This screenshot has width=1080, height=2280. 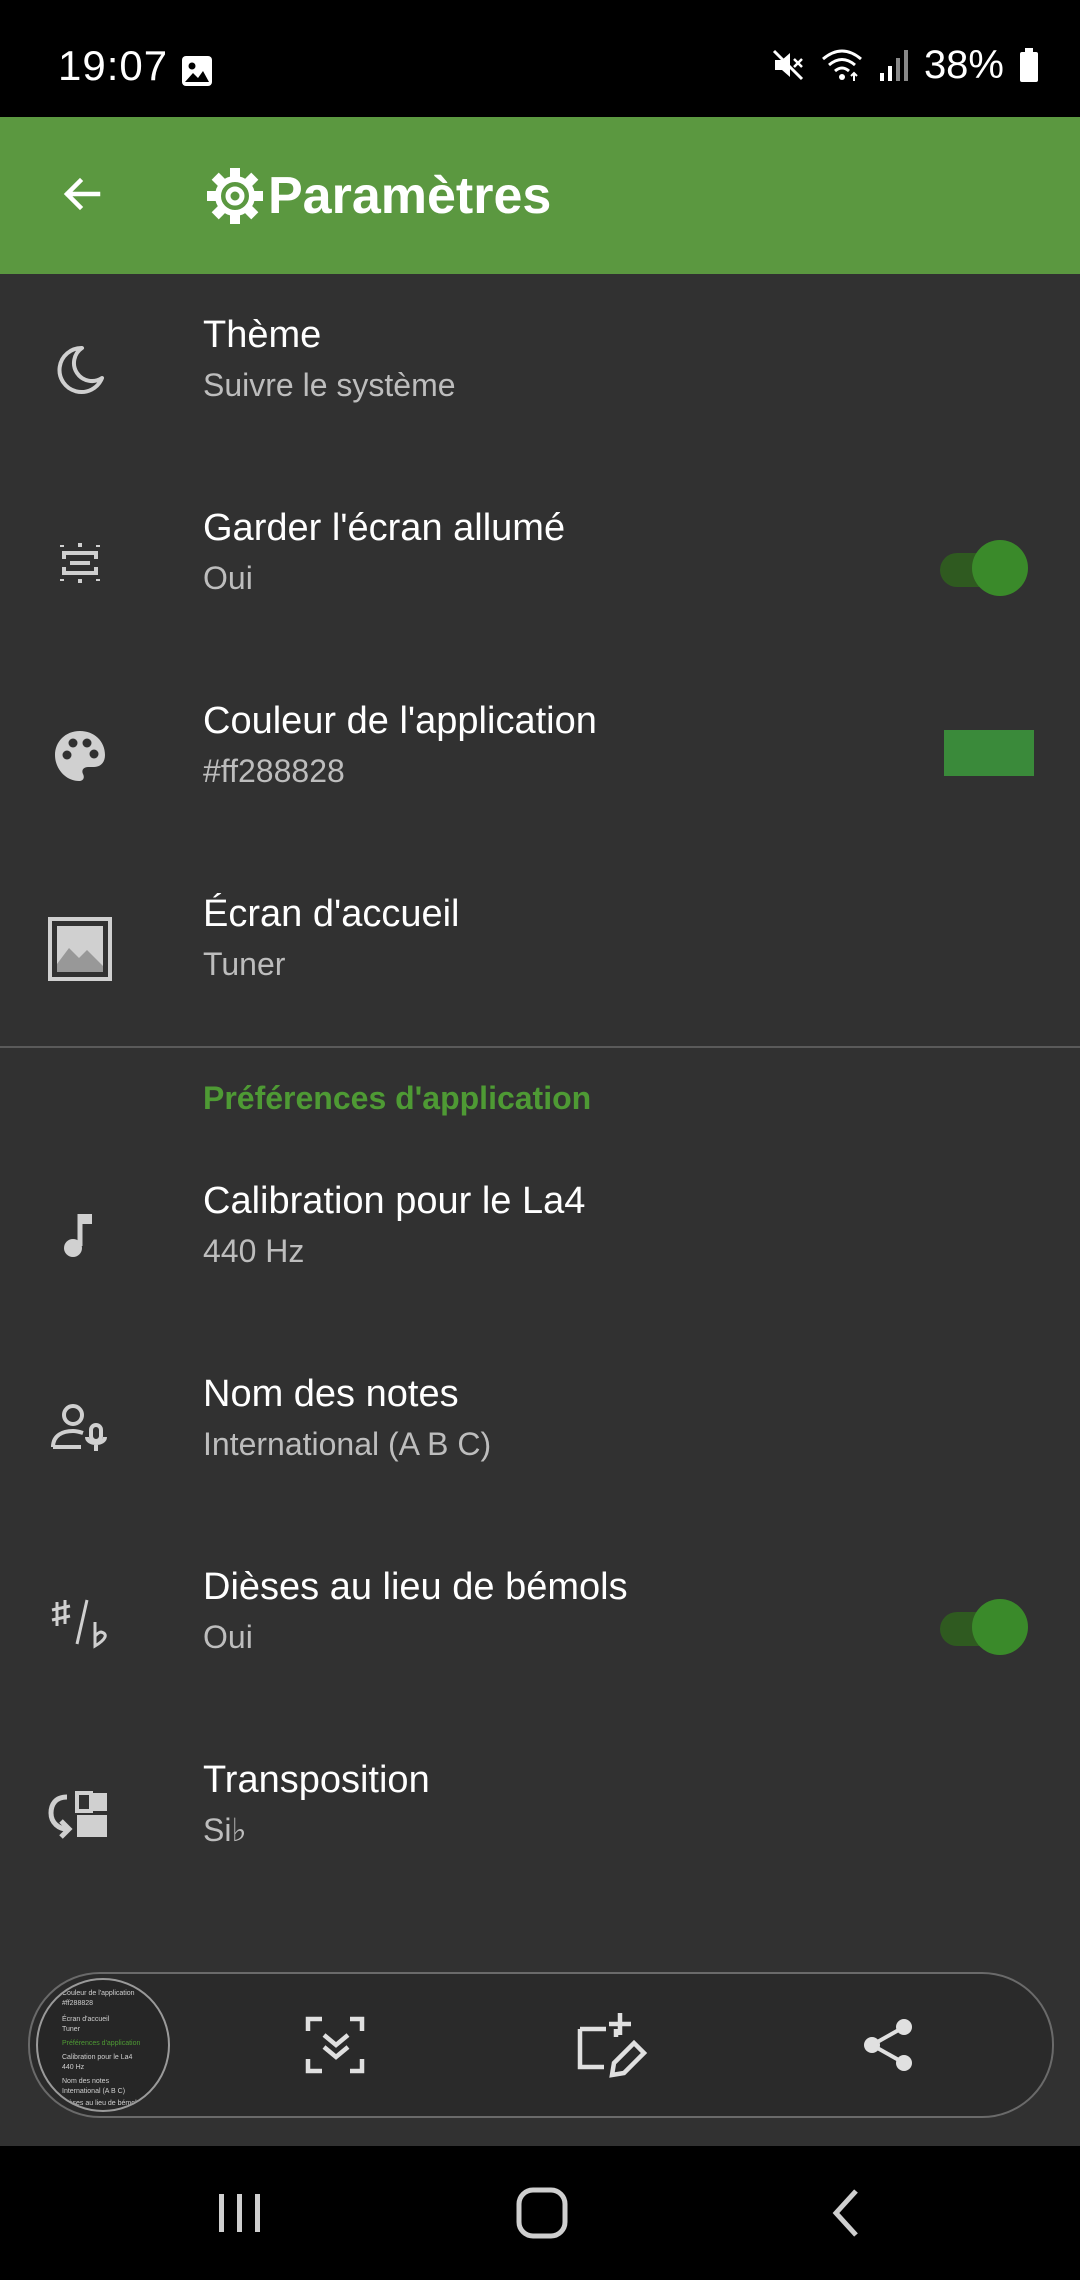 What do you see at coordinates (225, 1830) in the screenshot?
I see `setting-subtitle: Si♭` at bounding box center [225, 1830].